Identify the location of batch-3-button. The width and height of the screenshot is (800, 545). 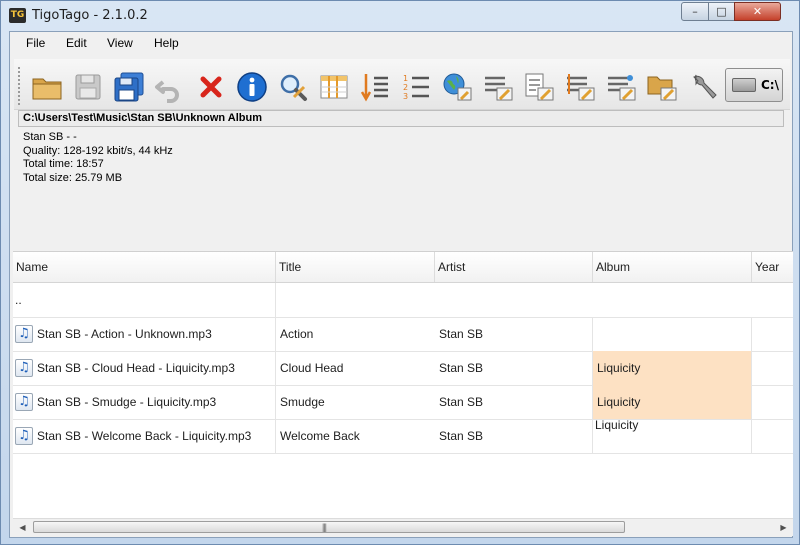
(580, 87).